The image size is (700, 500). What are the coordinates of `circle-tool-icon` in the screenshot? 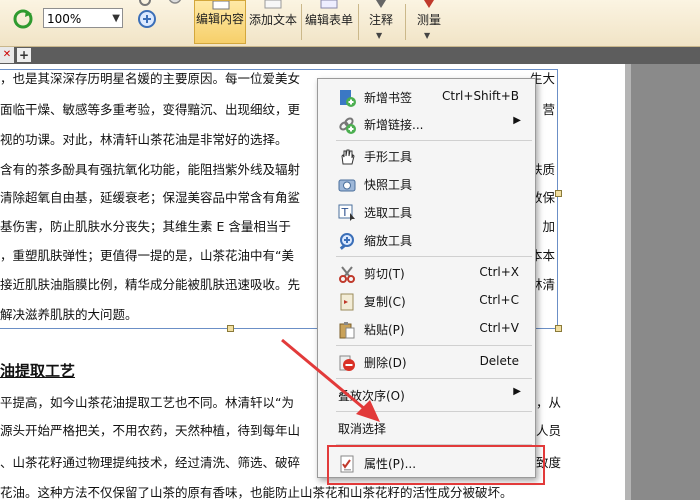 It's located at (175, 3).